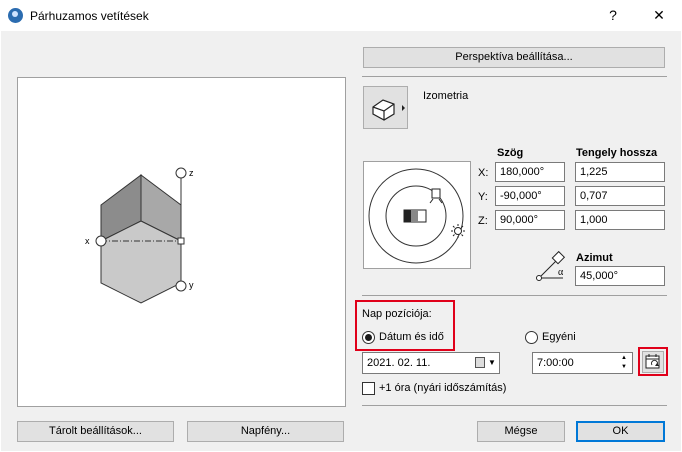 The height and width of the screenshot is (452, 682). Describe the element at coordinates (514, 405) in the screenshot. I see `separator-bottom` at that location.